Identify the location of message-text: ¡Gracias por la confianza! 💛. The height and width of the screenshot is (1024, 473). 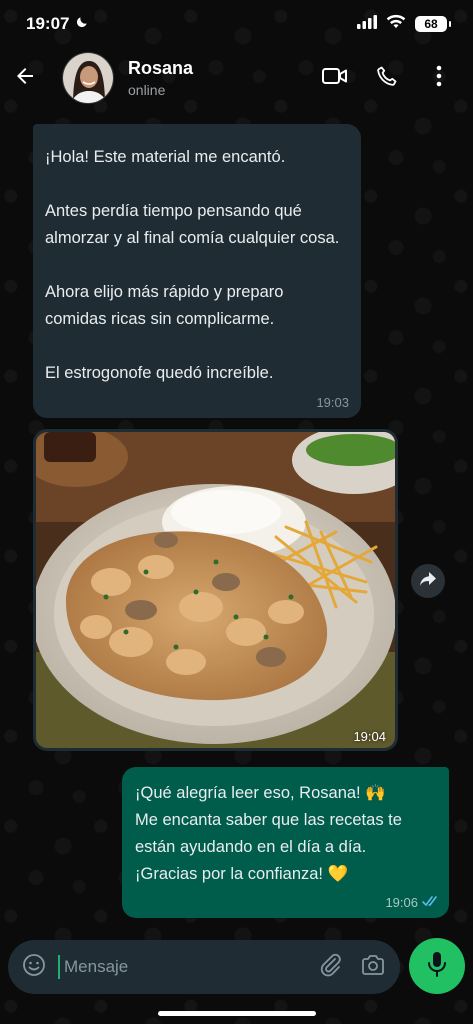
(242, 874).